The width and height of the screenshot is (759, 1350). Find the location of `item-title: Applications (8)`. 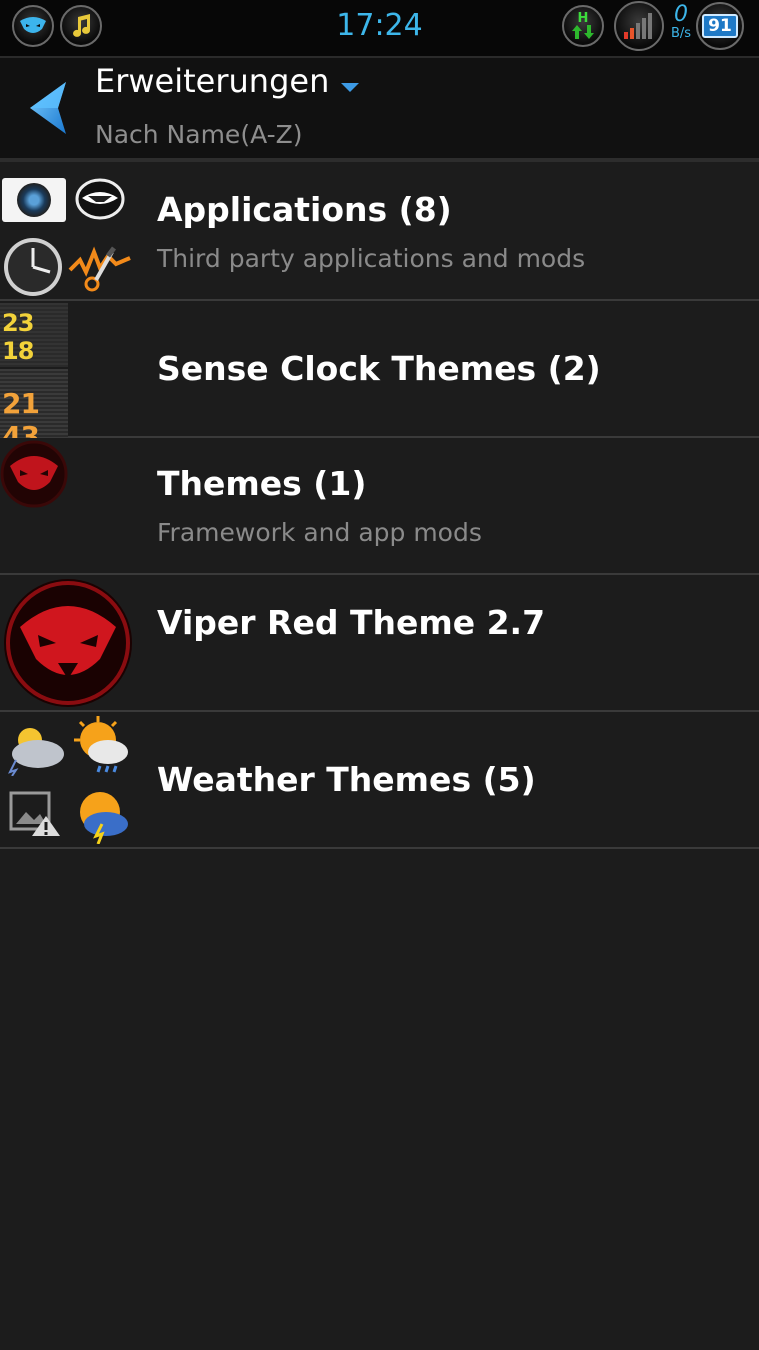

item-title: Applications (8) is located at coordinates (304, 209).